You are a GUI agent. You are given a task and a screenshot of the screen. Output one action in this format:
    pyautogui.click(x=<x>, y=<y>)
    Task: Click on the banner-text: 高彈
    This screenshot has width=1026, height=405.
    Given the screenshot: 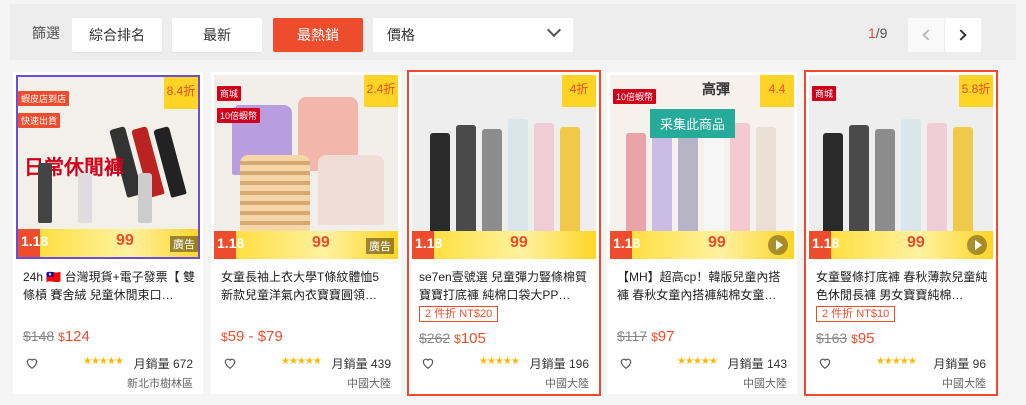 What is the action you would take?
    pyautogui.click(x=716, y=89)
    